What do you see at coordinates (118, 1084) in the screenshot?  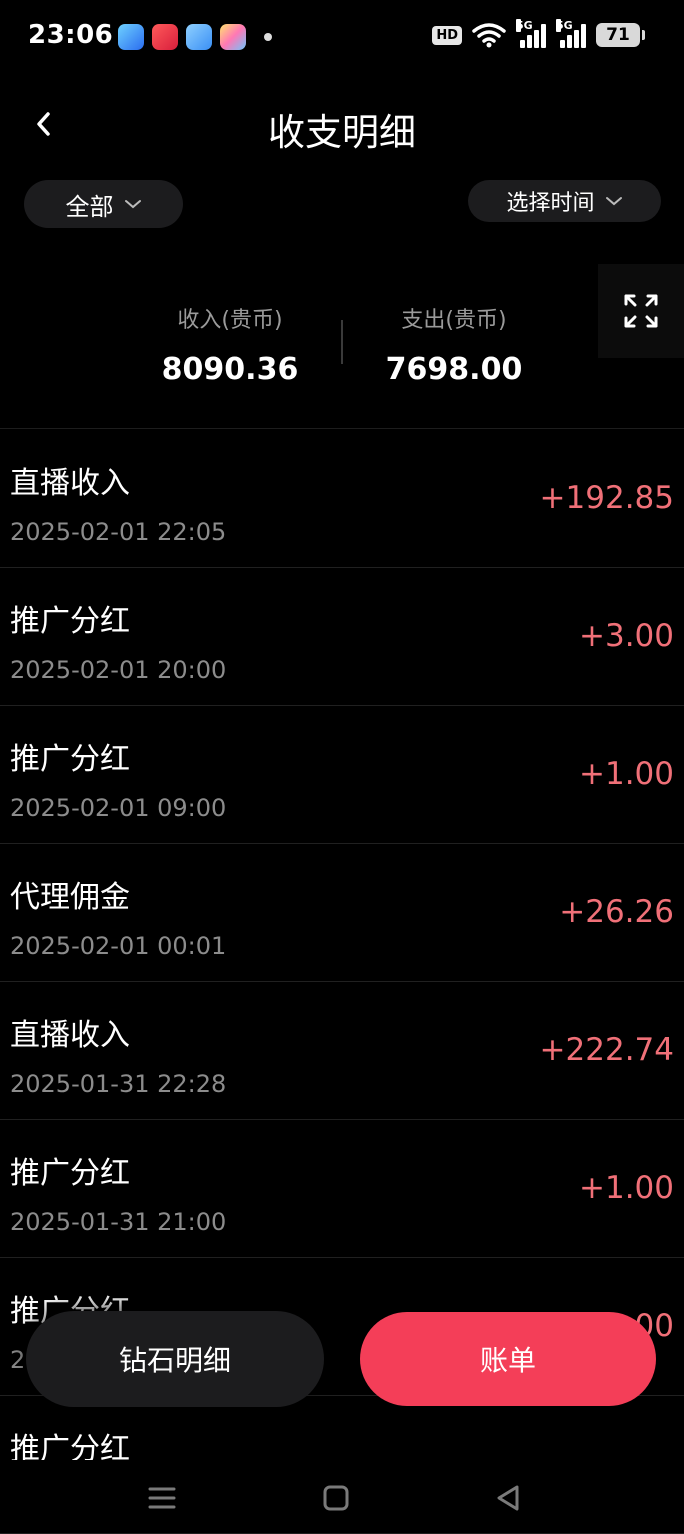 I see `transaction-time: 2025-01-31 22:28` at bounding box center [118, 1084].